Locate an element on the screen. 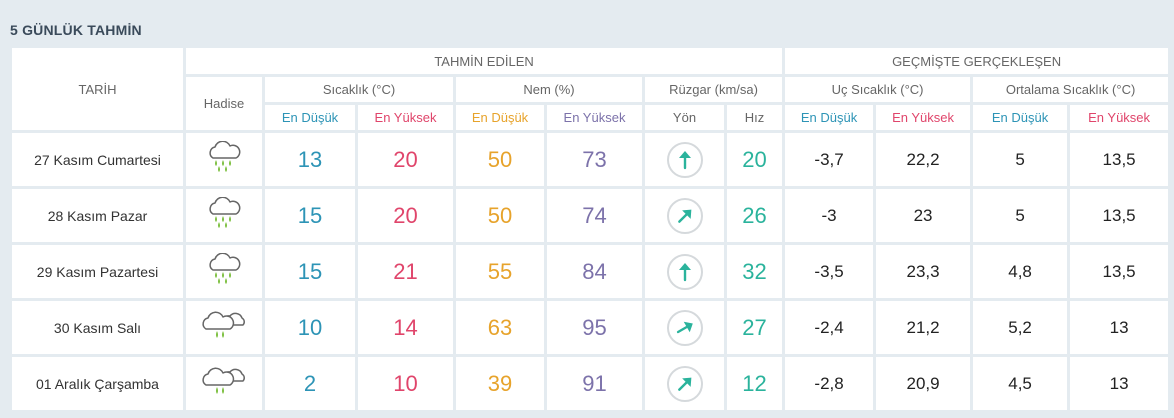 This screenshot has width=1174, height=418. temperature-header: Sıcaklık (°C) is located at coordinates (359, 89).